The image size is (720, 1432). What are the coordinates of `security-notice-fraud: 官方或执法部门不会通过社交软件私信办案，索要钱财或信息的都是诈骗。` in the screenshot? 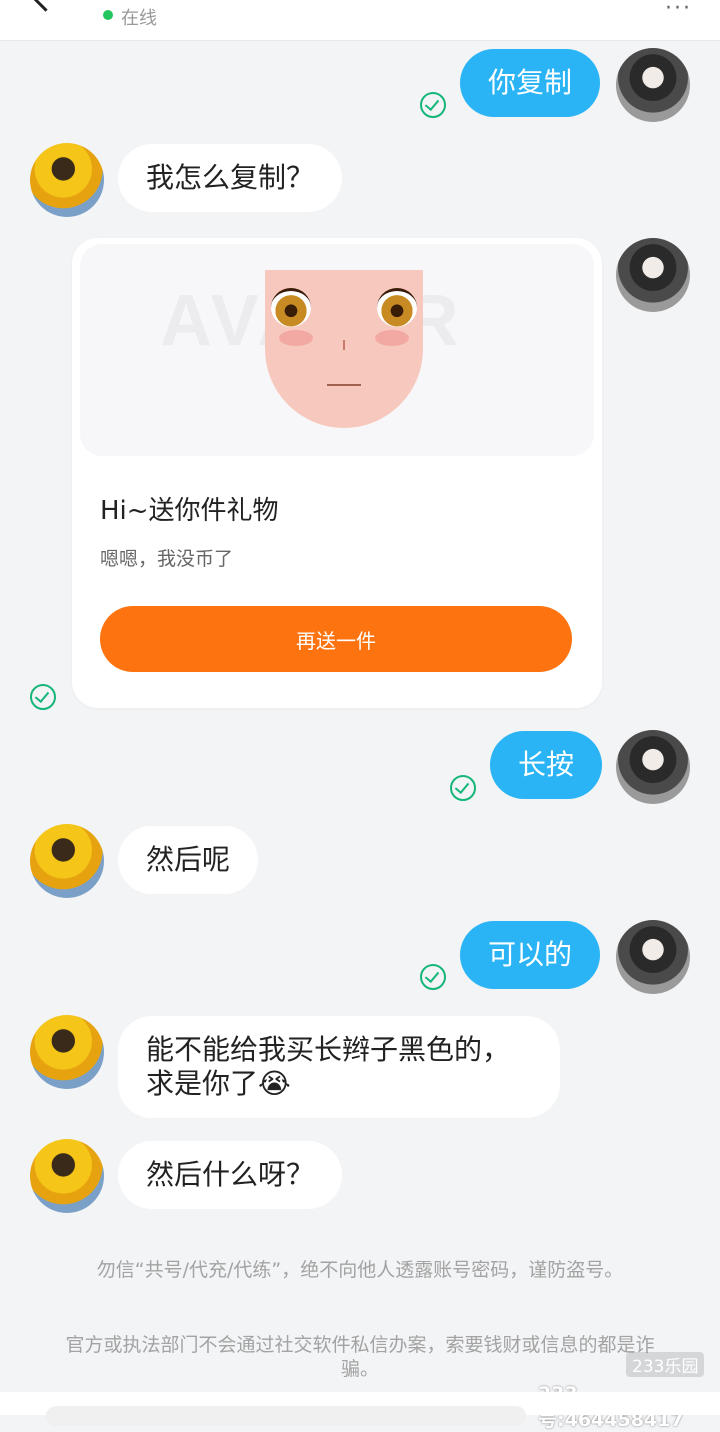 It's located at (360, 1357).